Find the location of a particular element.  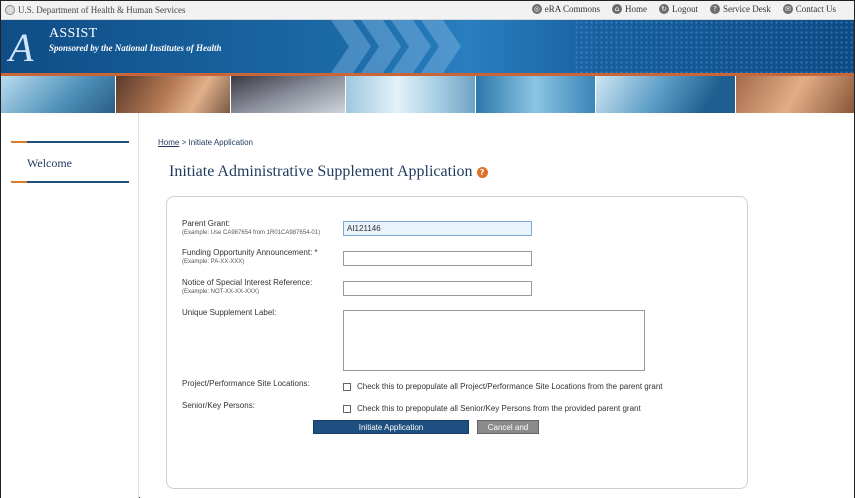

foa-example: (Example: PA-XX-XXX) is located at coordinates (213, 262).